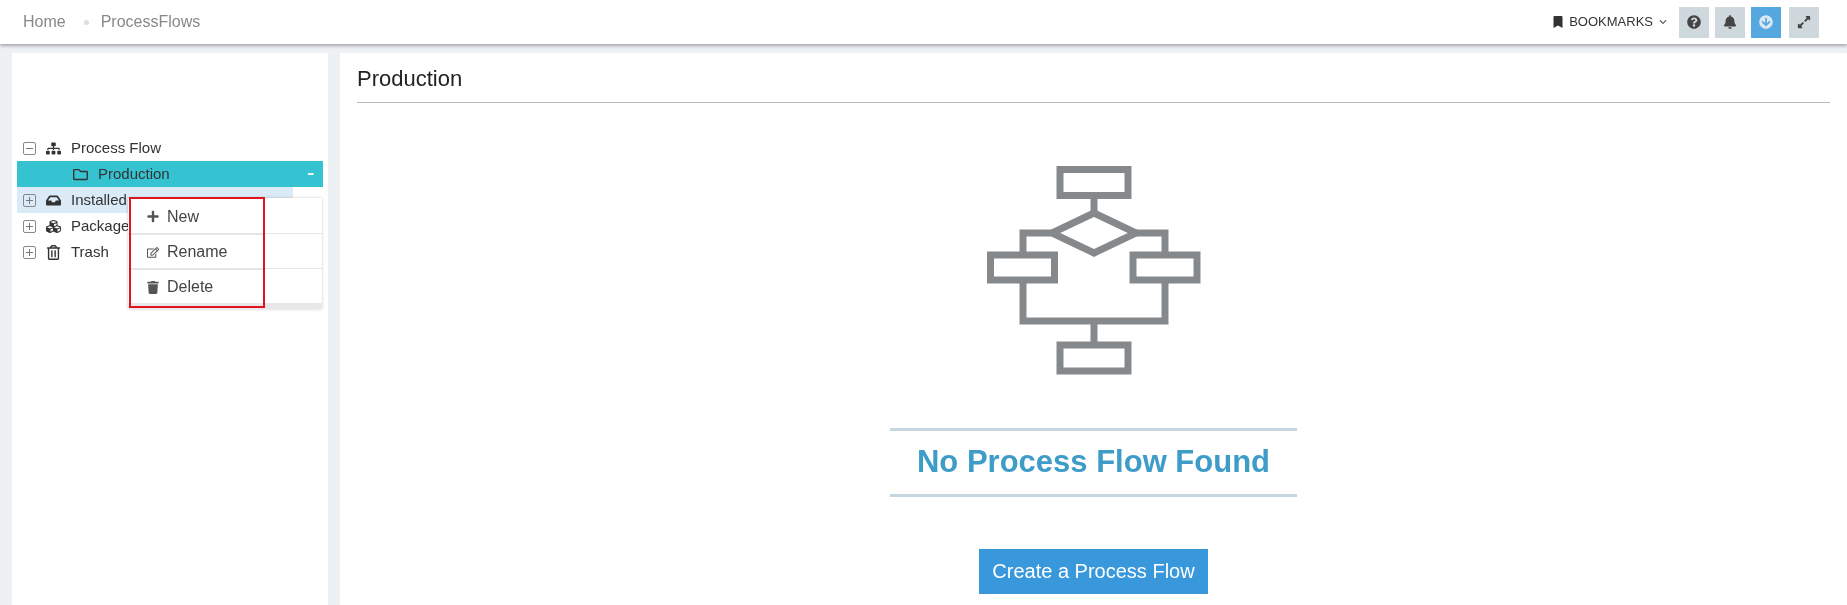  What do you see at coordinates (1093, 78) in the screenshot?
I see `page-title: Production` at bounding box center [1093, 78].